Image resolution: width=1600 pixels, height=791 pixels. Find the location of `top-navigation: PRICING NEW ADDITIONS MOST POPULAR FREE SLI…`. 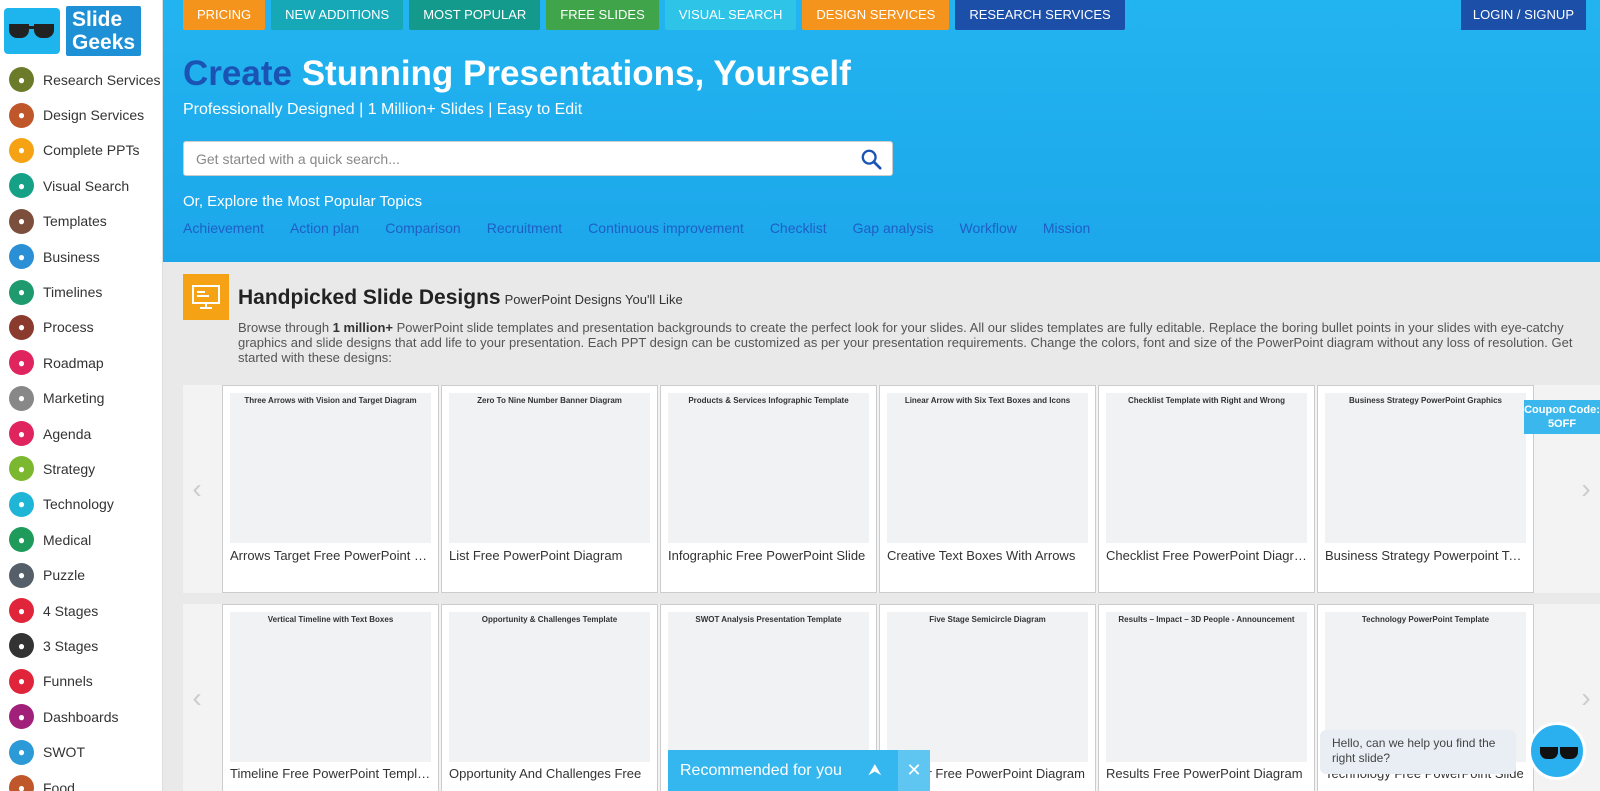

top-navigation: PRICING NEW ADDITIONS MOST POPULAR FREE SLI… is located at coordinates (657, 15).